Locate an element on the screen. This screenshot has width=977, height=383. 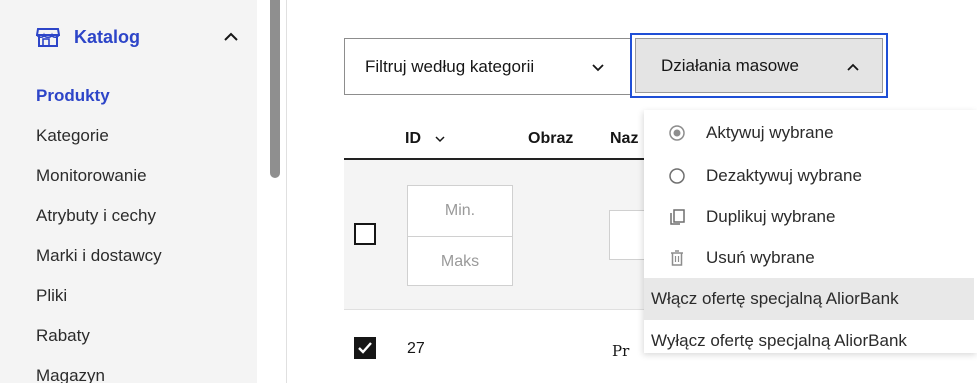
table-header: ID Obraz Naz is located at coordinates (494, 139).